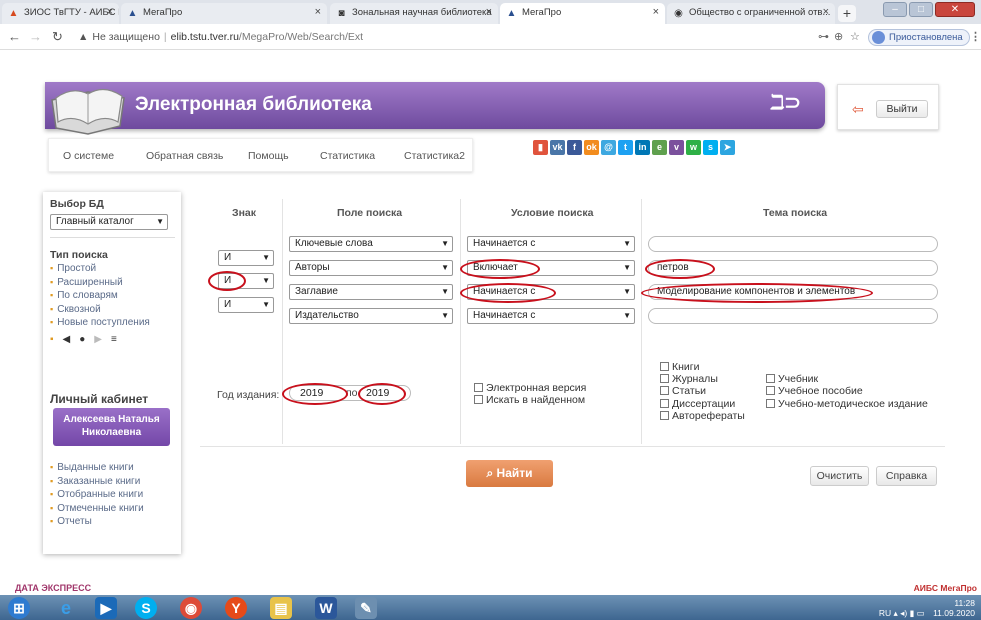  I want to click on column-condition-heading: Условие поиска, so click(552, 213).